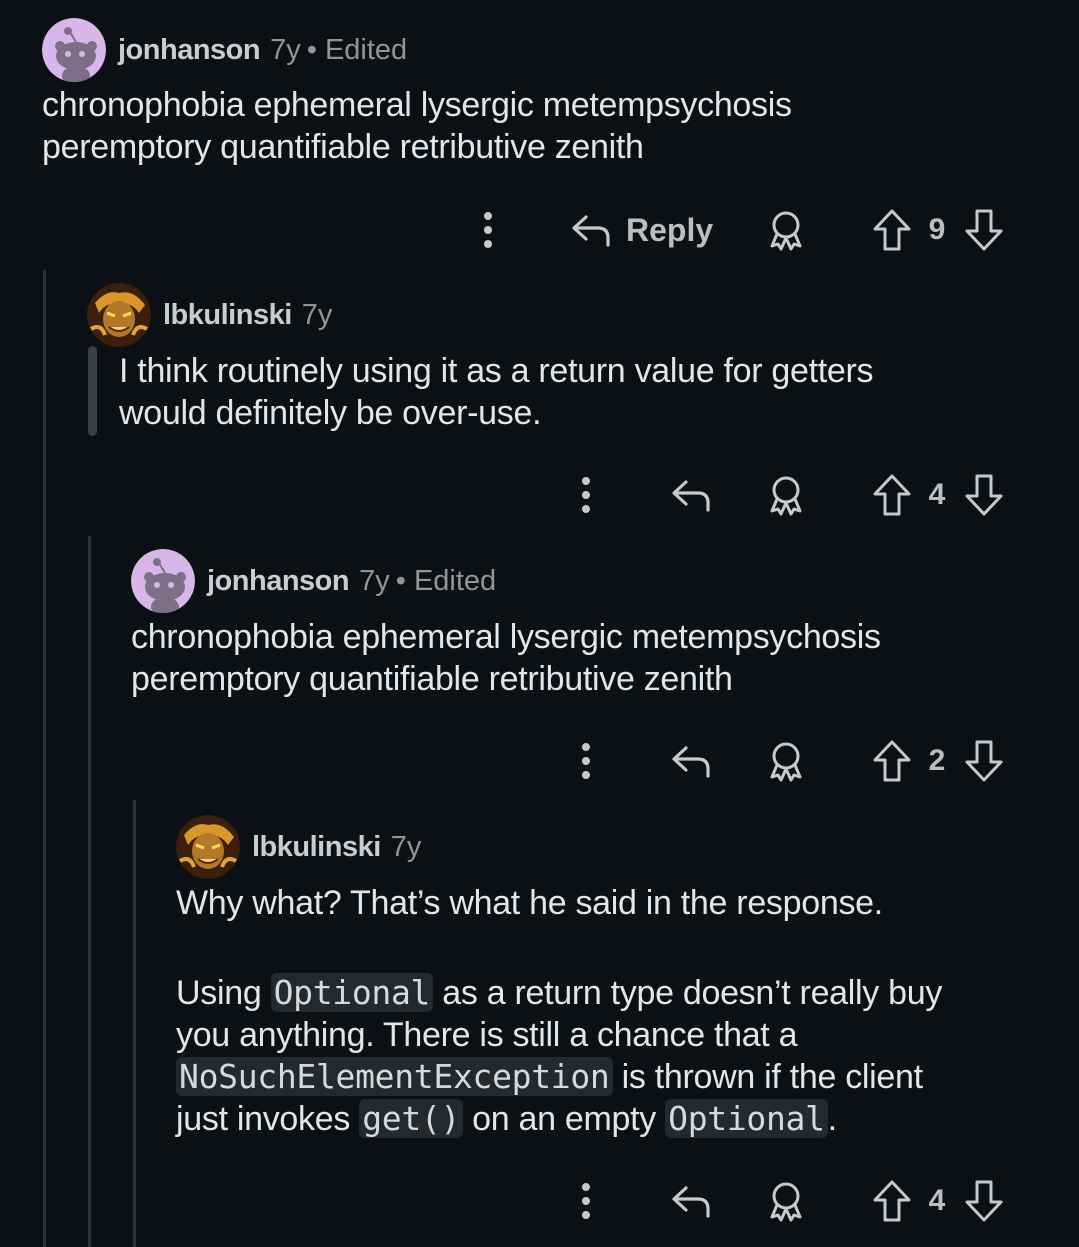  I want to click on comment-actions: 2, so click(539, 761).